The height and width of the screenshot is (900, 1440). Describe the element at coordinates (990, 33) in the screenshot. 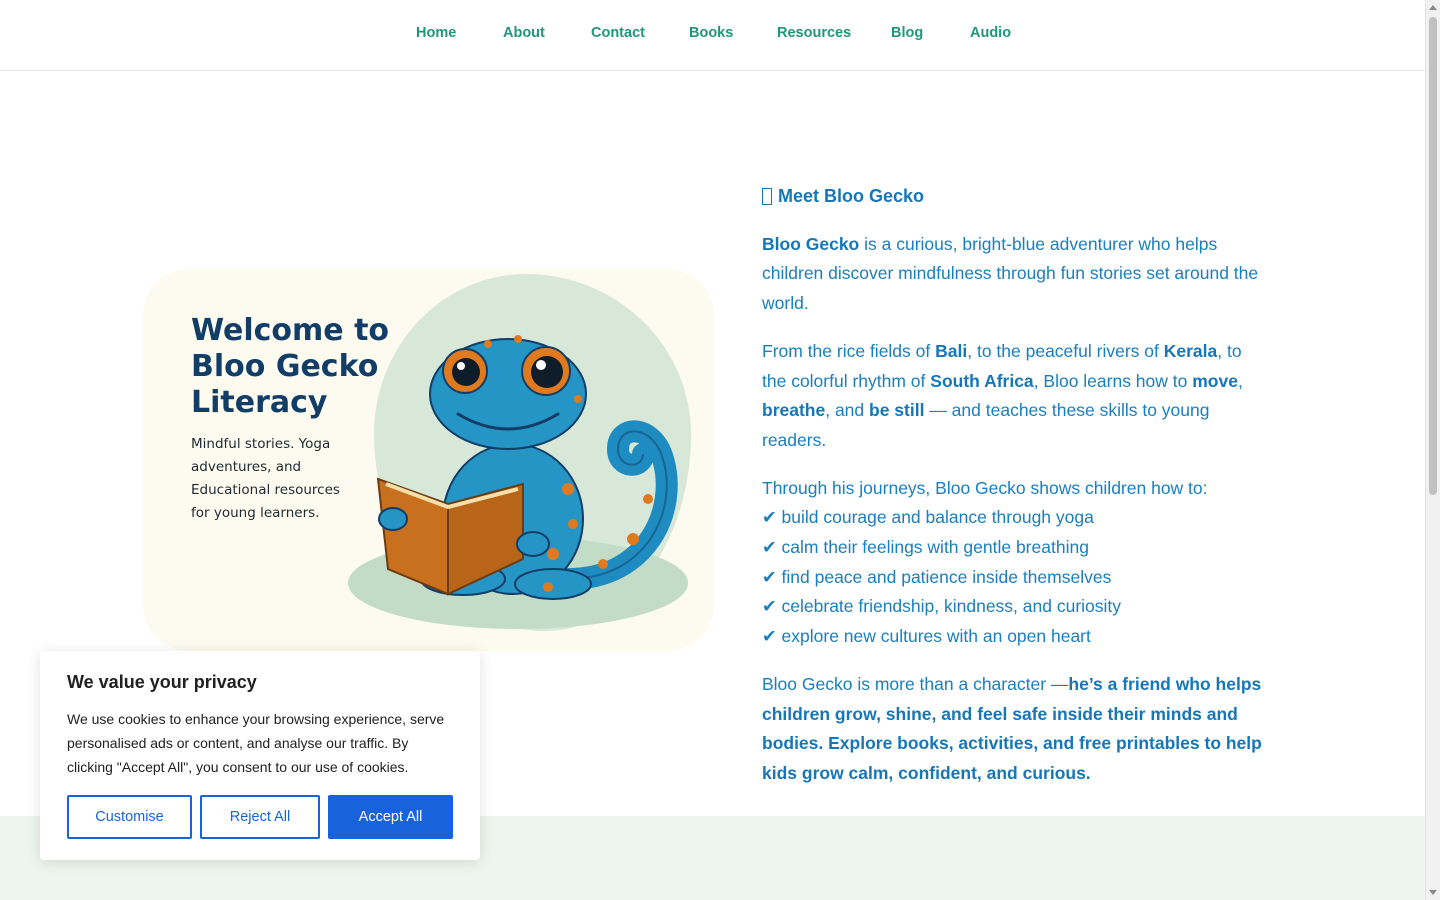

I see `nav-item-audio: Audio` at that location.